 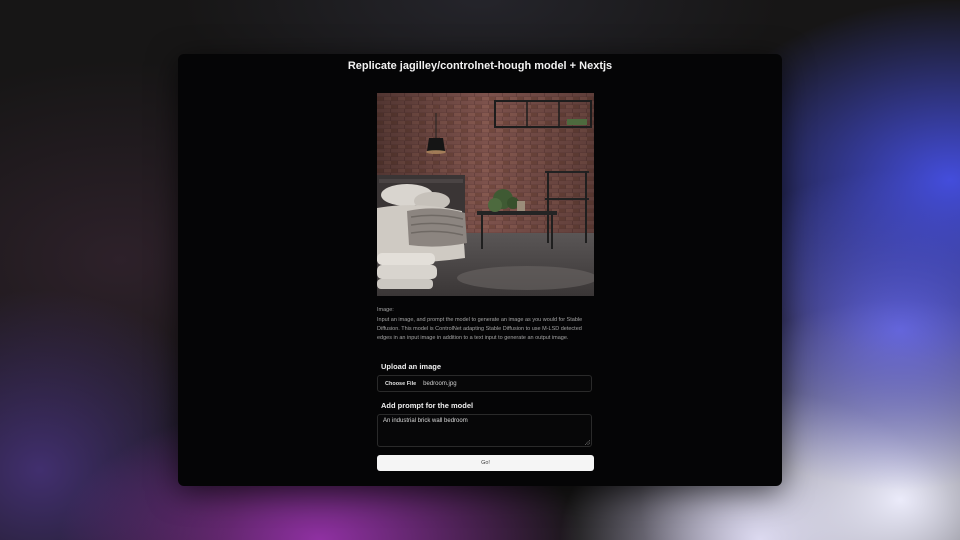 What do you see at coordinates (411, 366) in the screenshot?
I see `upload-section-label: Upload an image` at bounding box center [411, 366].